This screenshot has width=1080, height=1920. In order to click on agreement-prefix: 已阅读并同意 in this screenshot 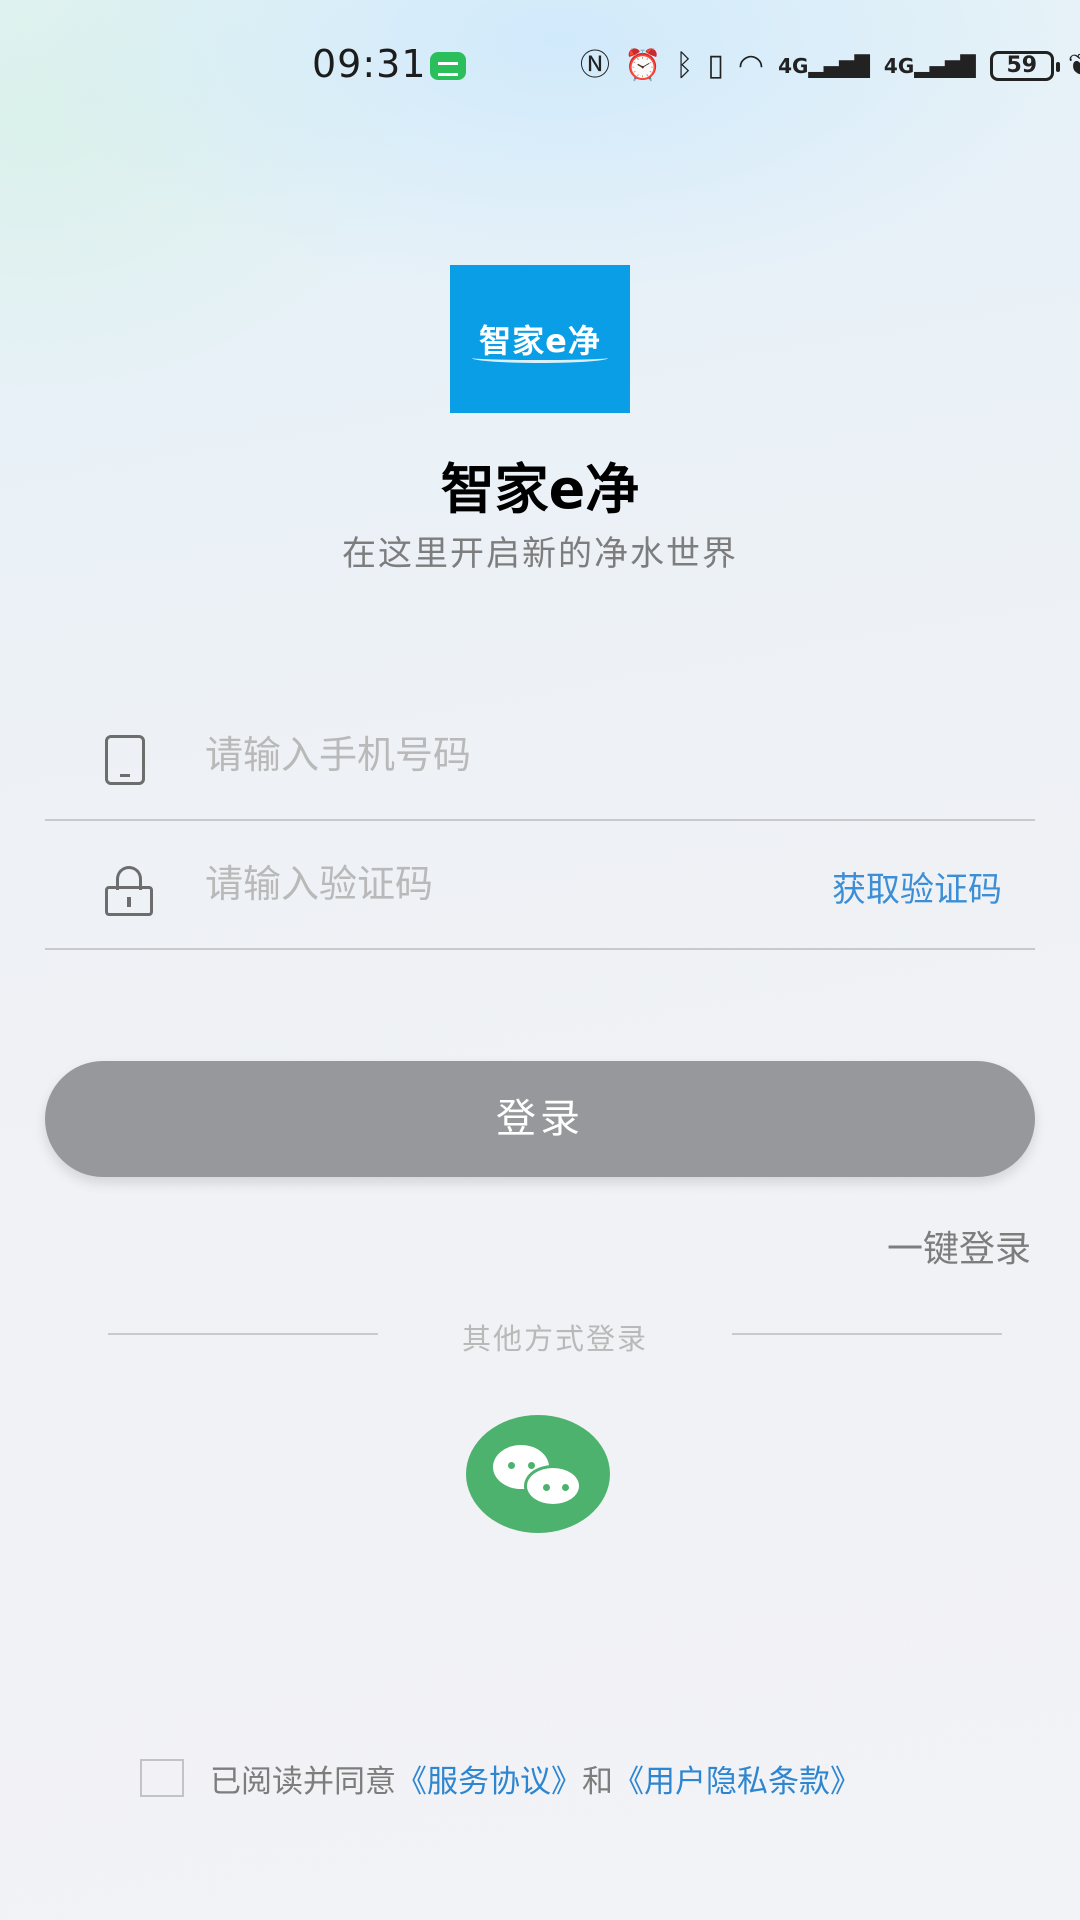, I will do `click(303, 1781)`.